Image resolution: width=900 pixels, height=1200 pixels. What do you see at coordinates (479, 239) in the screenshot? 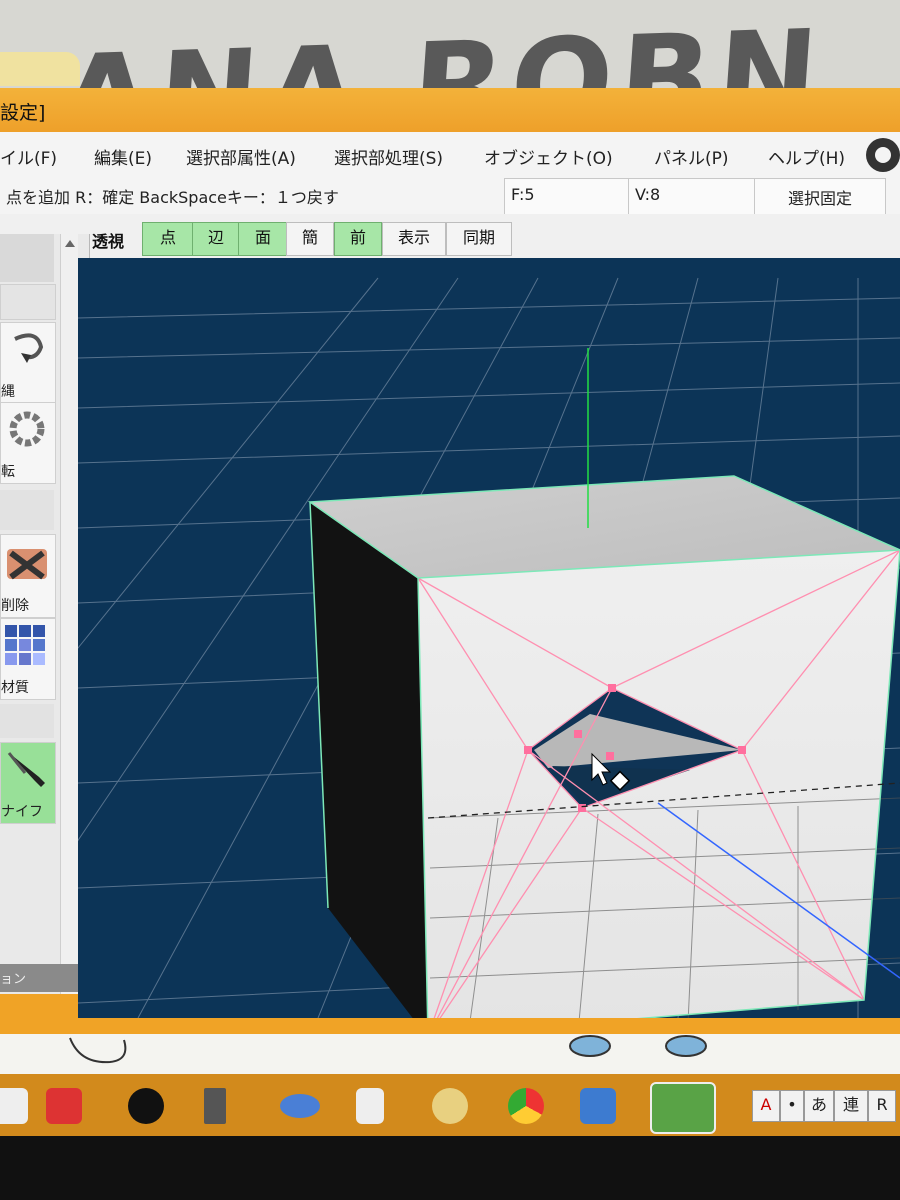
I see `sync-button: 同期` at bounding box center [479, 239].